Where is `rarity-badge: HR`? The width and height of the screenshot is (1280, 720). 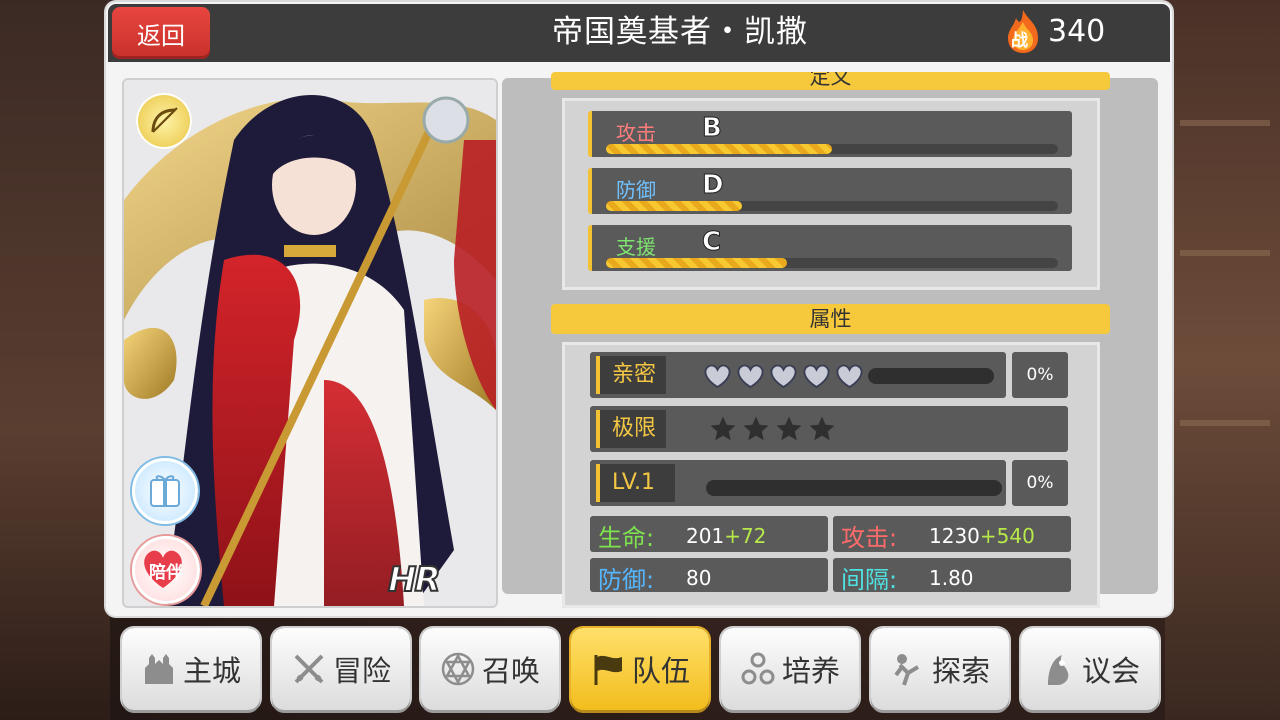 rarity-badge: HR is located at coordinates (414, 580).